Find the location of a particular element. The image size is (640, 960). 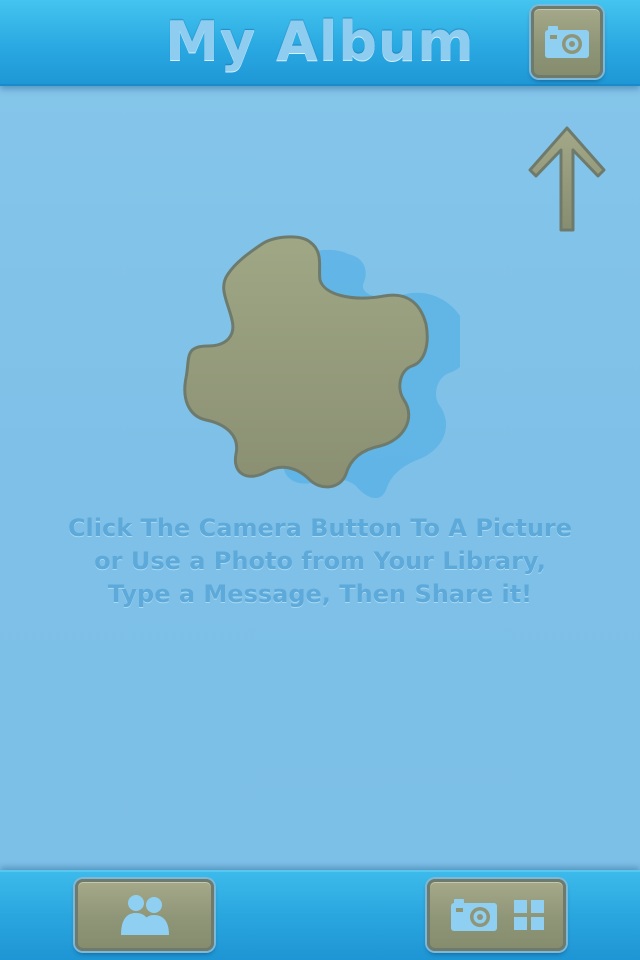

people-icon is located at coordinates (144, 915).